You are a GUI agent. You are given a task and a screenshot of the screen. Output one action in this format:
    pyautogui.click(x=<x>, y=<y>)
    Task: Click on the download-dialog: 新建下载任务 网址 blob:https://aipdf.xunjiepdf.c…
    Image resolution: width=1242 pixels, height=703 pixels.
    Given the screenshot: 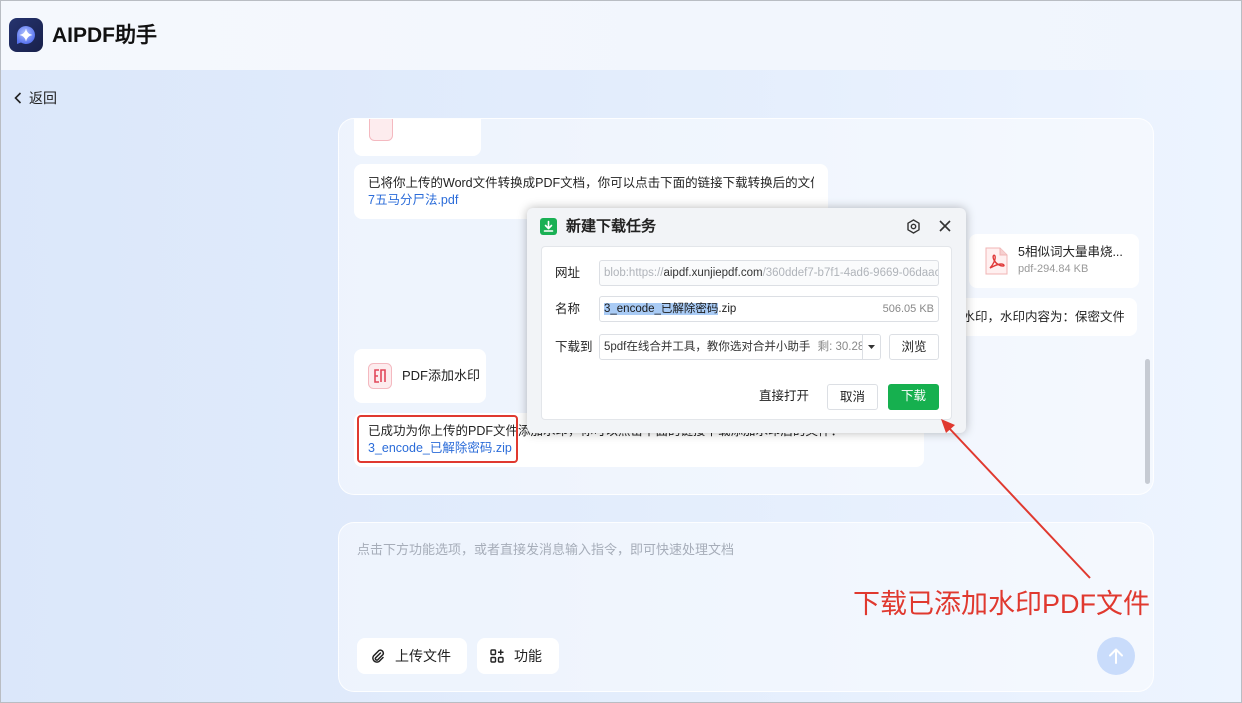 What is the action you would take?
    pyautogui.click(x=746, y=320)
    